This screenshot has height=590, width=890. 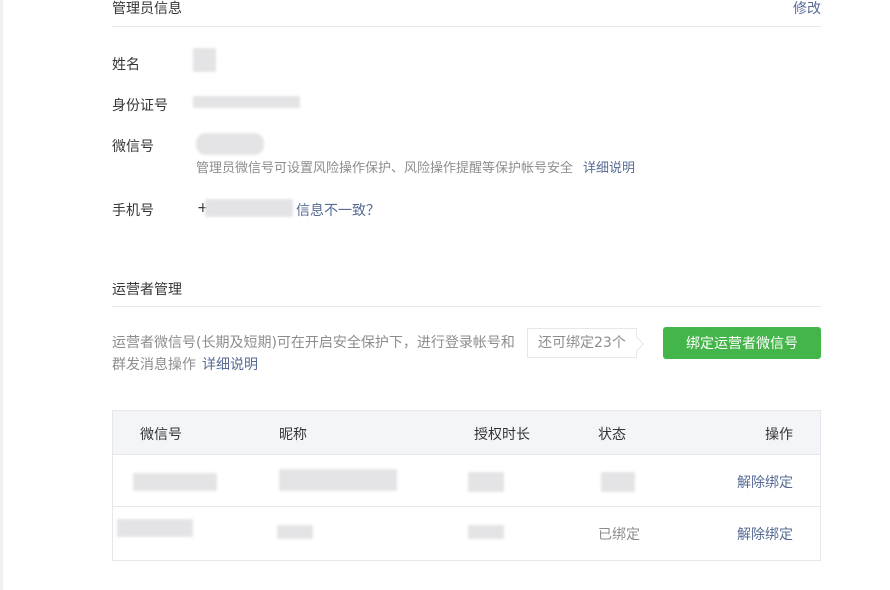 I want to click on wechat-id-tip: 管理员微信号可设置风险操作保护、风险操作提醒等保护帐号安全 详细说明, so click(x=415, y=166).